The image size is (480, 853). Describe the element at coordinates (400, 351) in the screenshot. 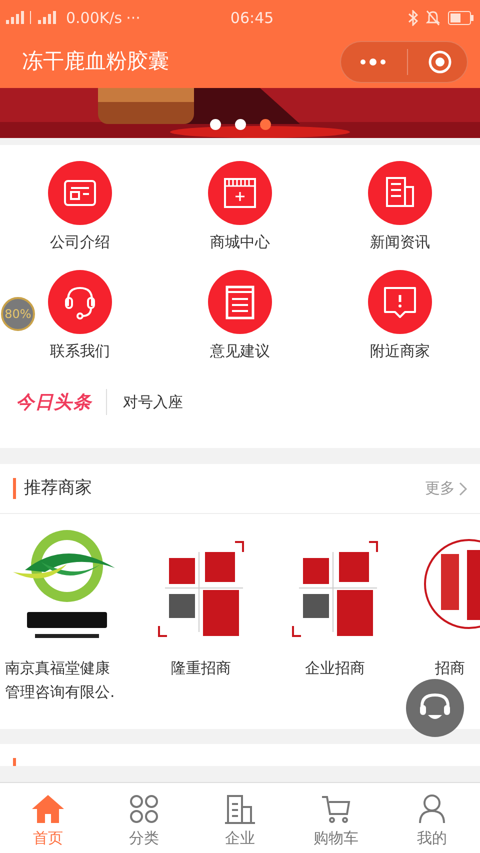

I see `shortcut-label: 附近商家` at that location.